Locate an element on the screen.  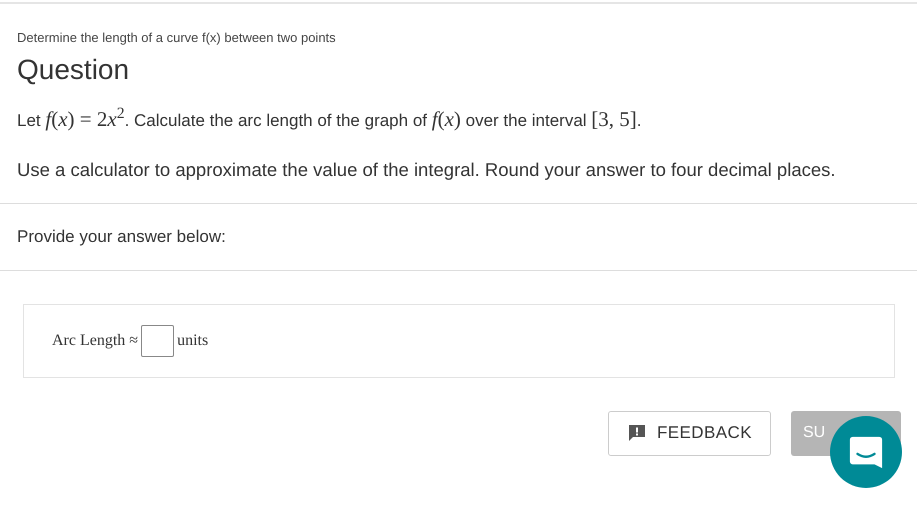
question-heading: Question is located at coordinates (73, 69).